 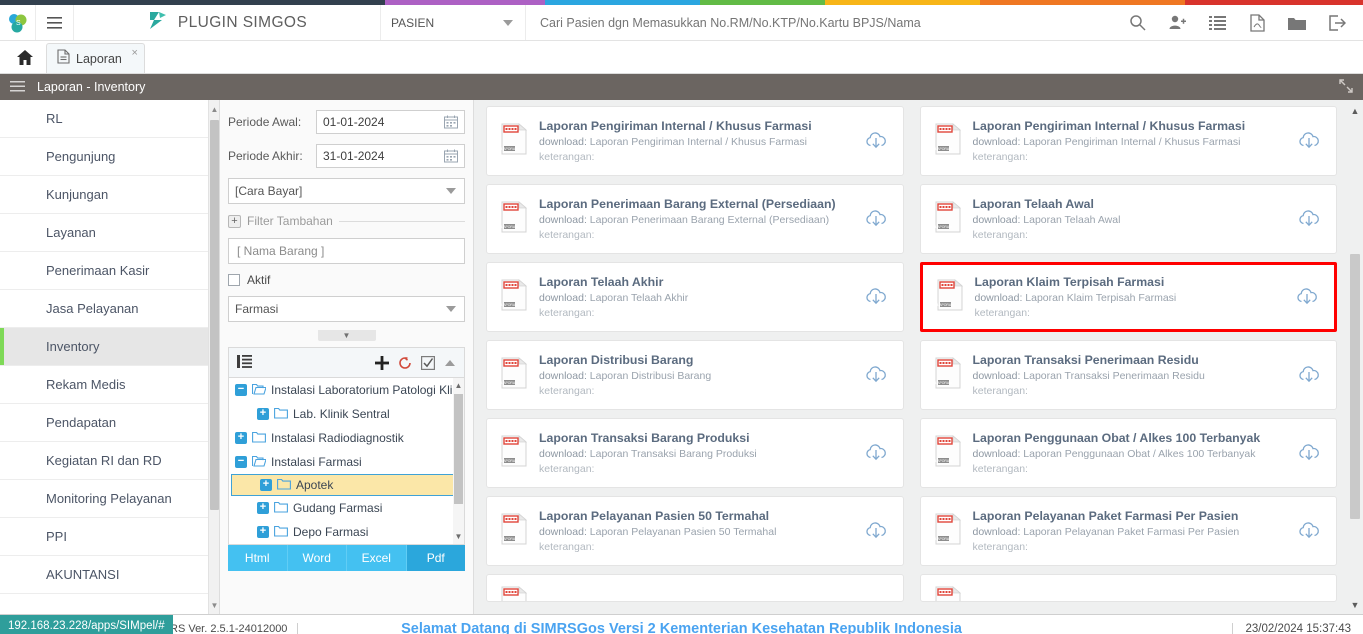 I want to click on tree-node: + Instalasi Radiodiagnostik, so click(x=346, y=438).